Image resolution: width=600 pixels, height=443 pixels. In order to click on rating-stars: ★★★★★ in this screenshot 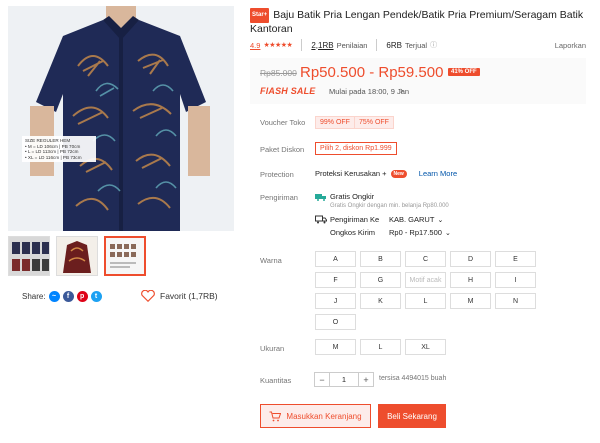, I will do `click(278, 45)`.